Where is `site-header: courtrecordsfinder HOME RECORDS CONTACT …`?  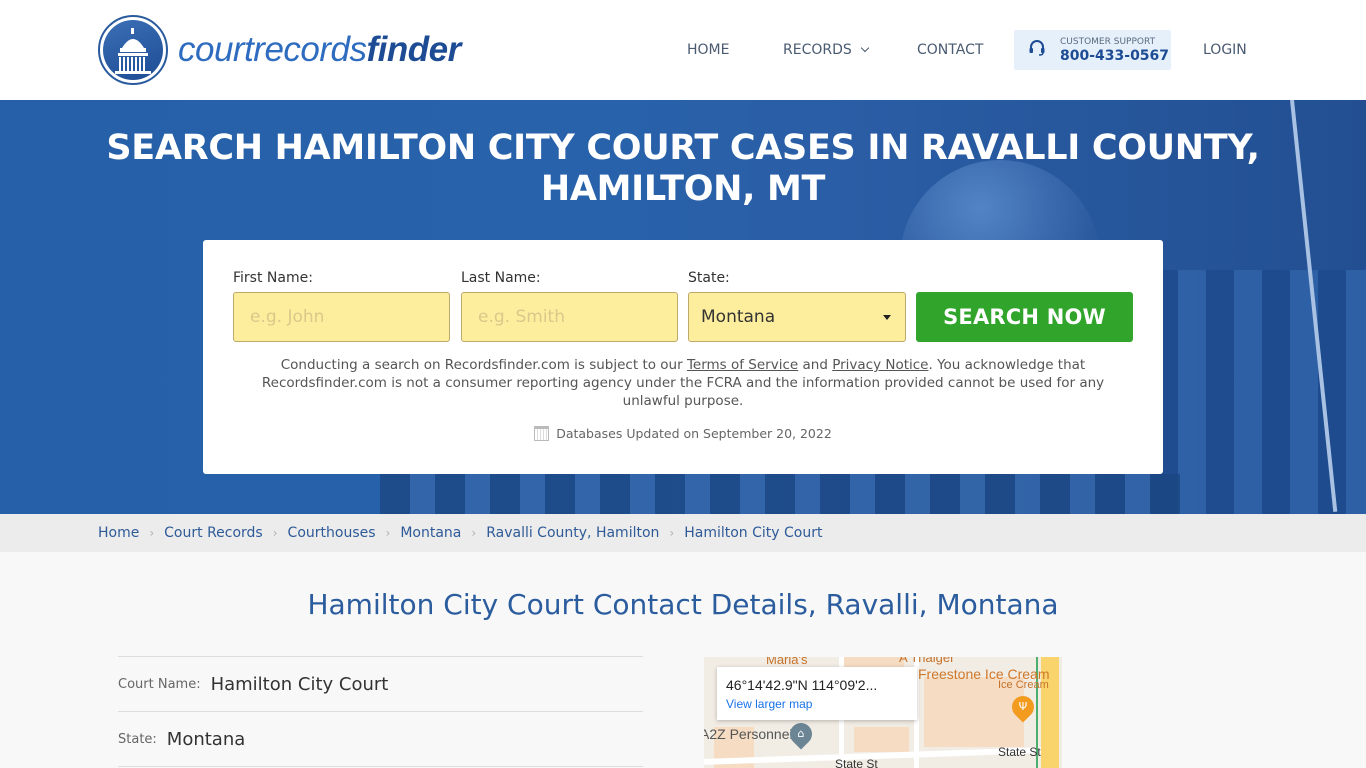 site-header: courtrecordsfinder HOME RECORDS CONTACT … is located at coordinates (683, 50).